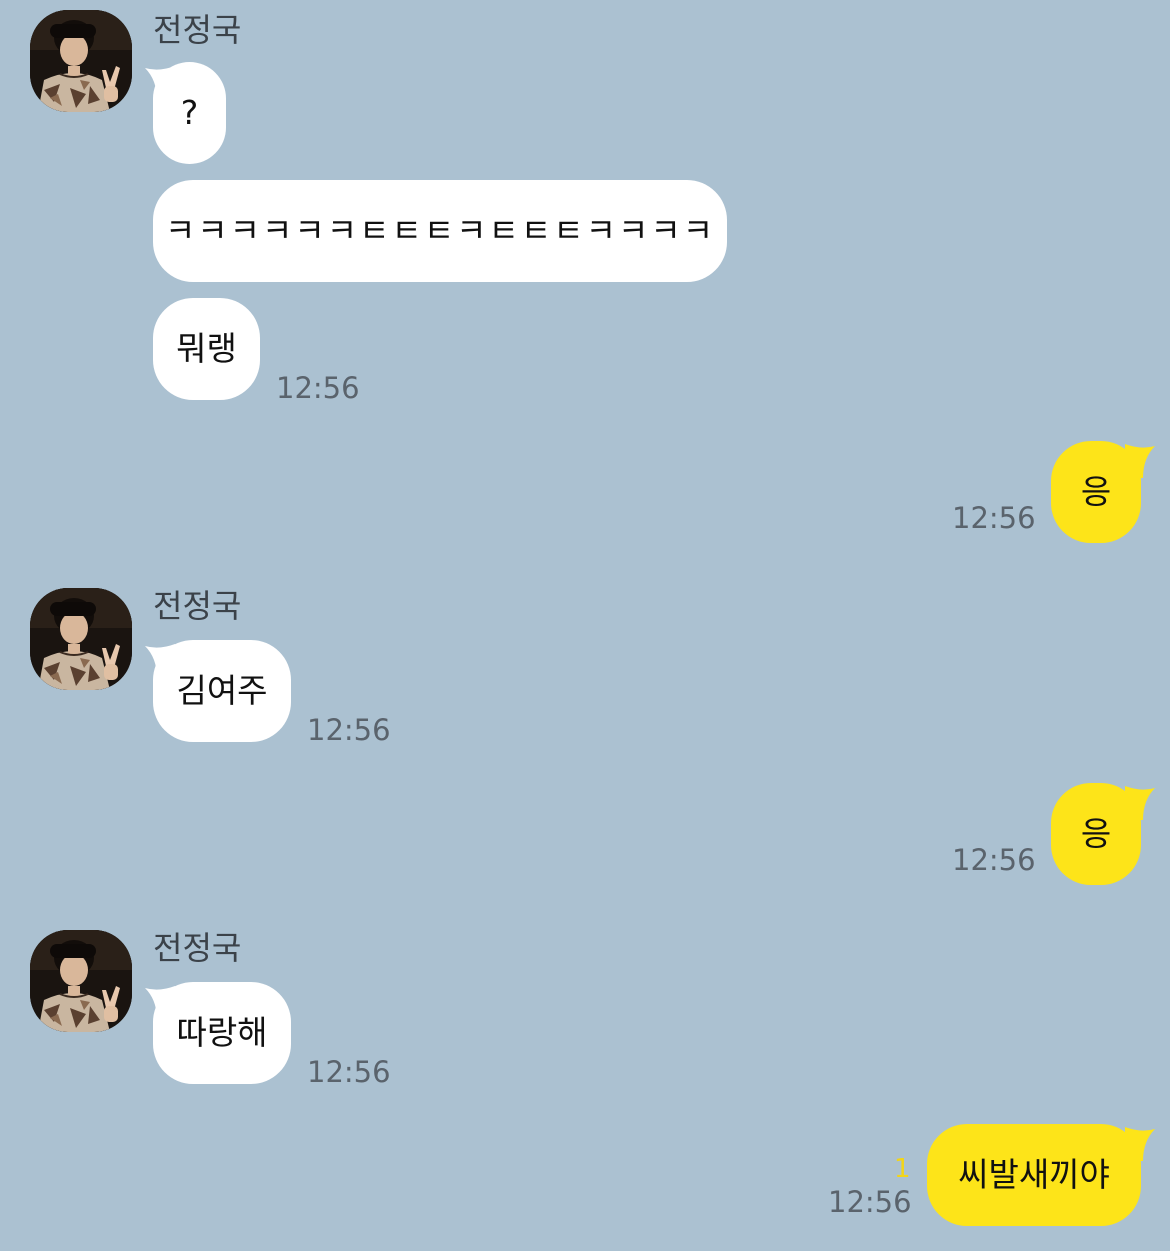 Image resolution: width=1170 pixels, height=1251 pixels. Describe the element at coordinates (1034, 1175) in the screenshot. I see `message-bubble-outgoing: 씨발새끼야` at that location.